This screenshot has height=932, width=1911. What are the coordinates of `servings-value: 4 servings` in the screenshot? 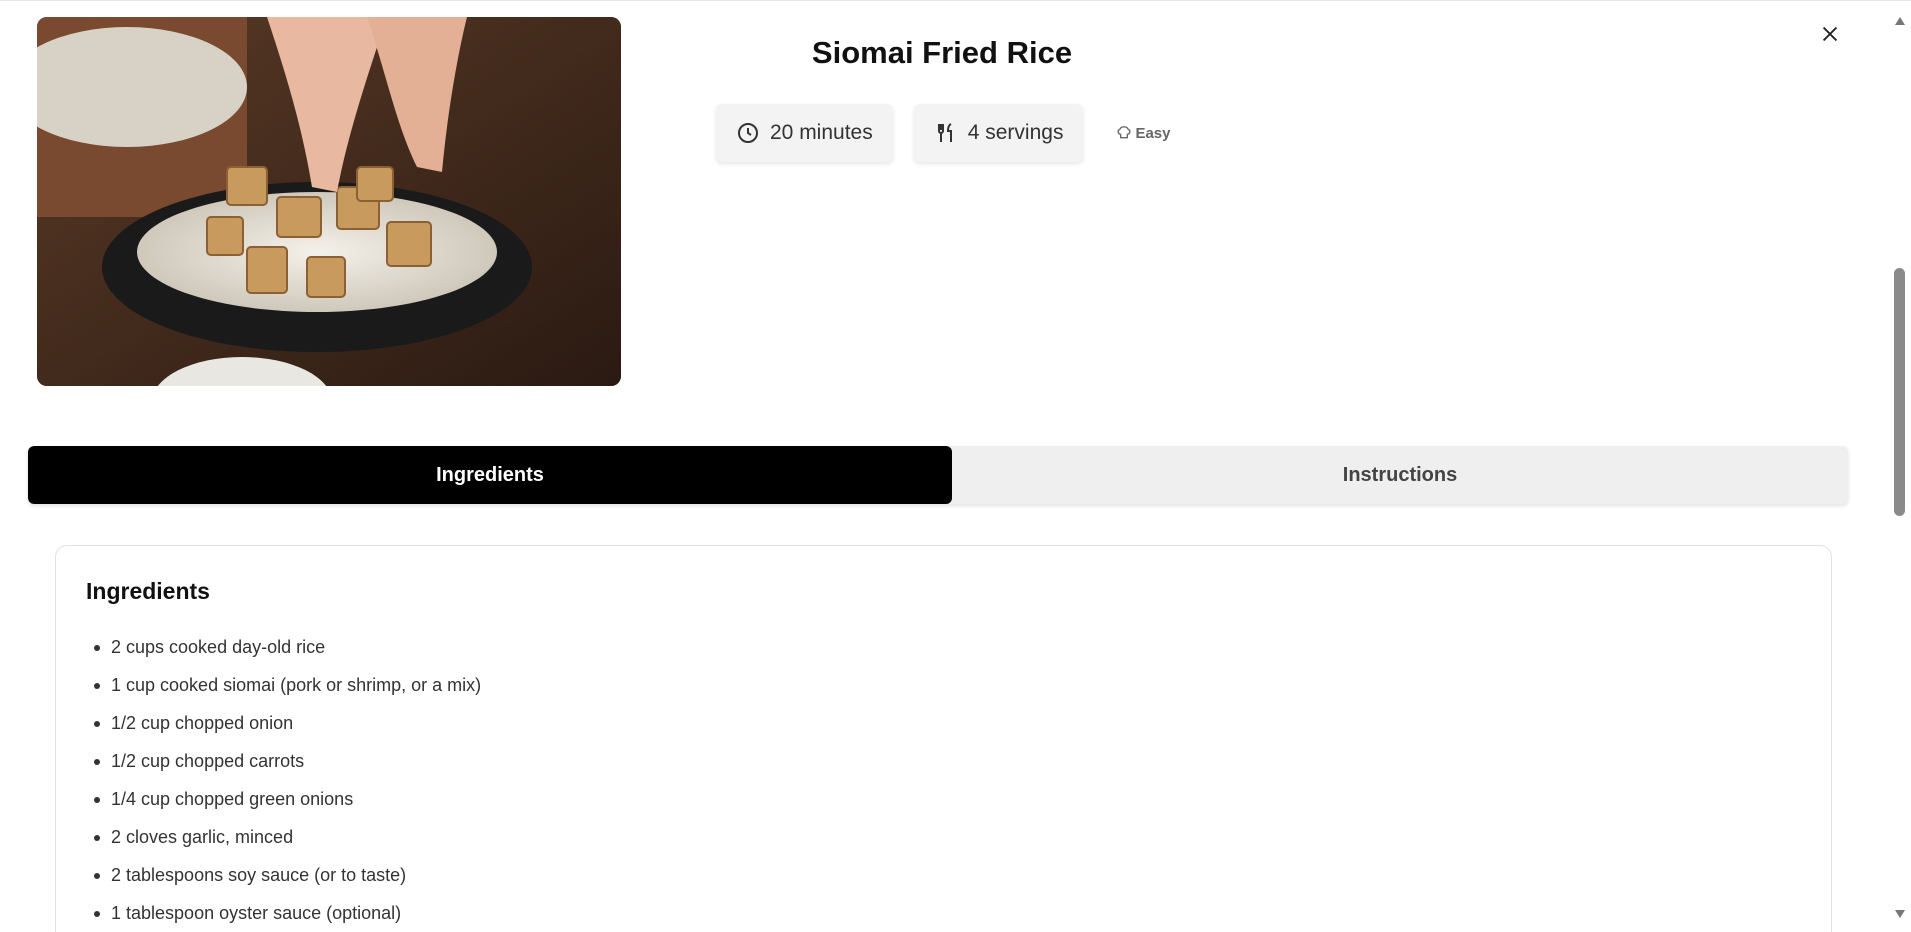 It's located at (1015, 132).